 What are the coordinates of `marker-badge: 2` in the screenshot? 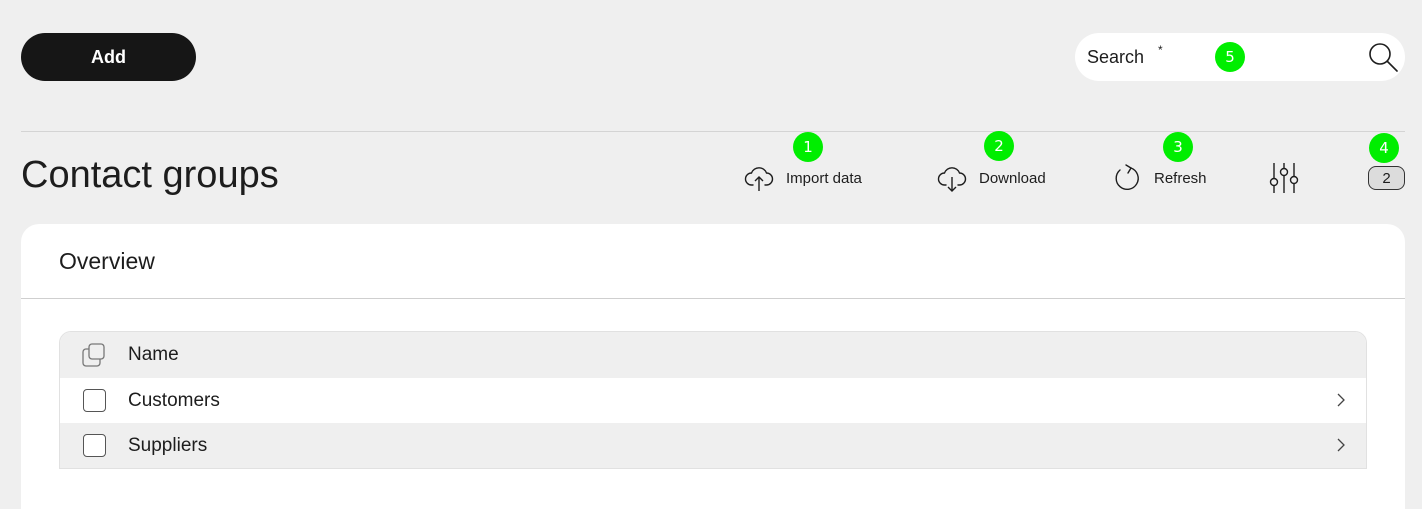 It's located at (999, 146).